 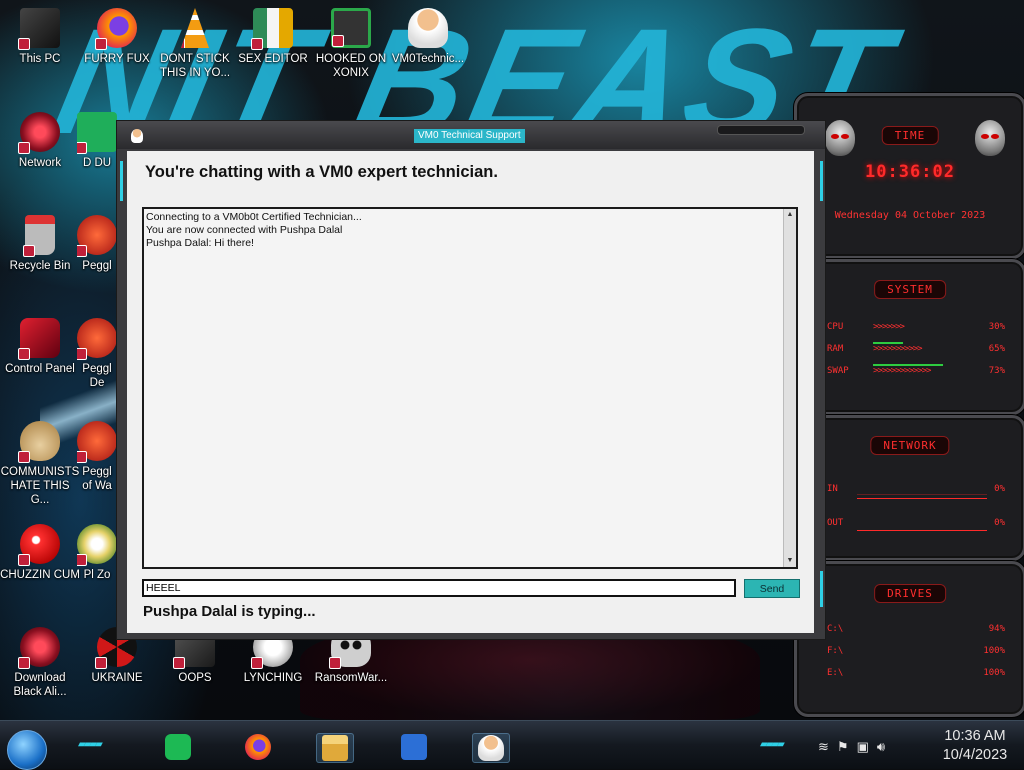 I want to click on network-gadget-title: NETWORK, so click(x=910, y=445).